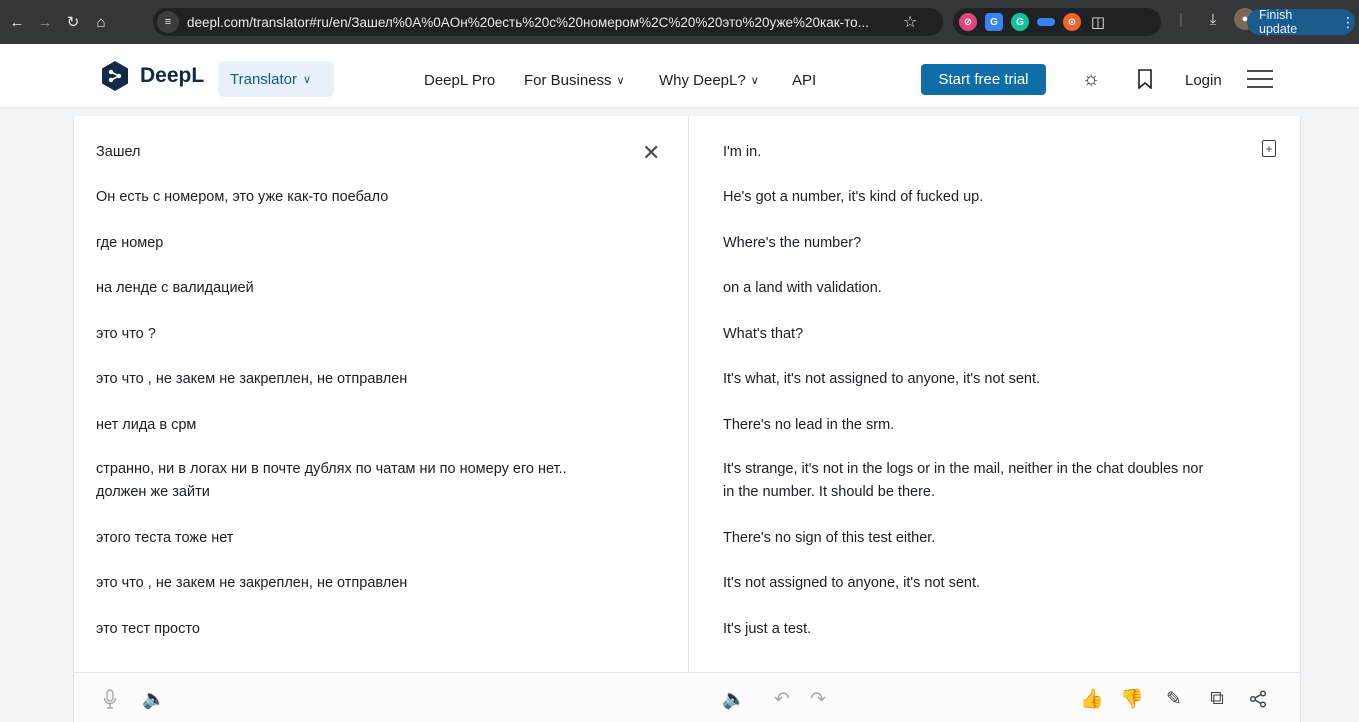  Describe the element at coordinates (148, 629) in the screenshot. I see `source-line: это тест просто` at that location.